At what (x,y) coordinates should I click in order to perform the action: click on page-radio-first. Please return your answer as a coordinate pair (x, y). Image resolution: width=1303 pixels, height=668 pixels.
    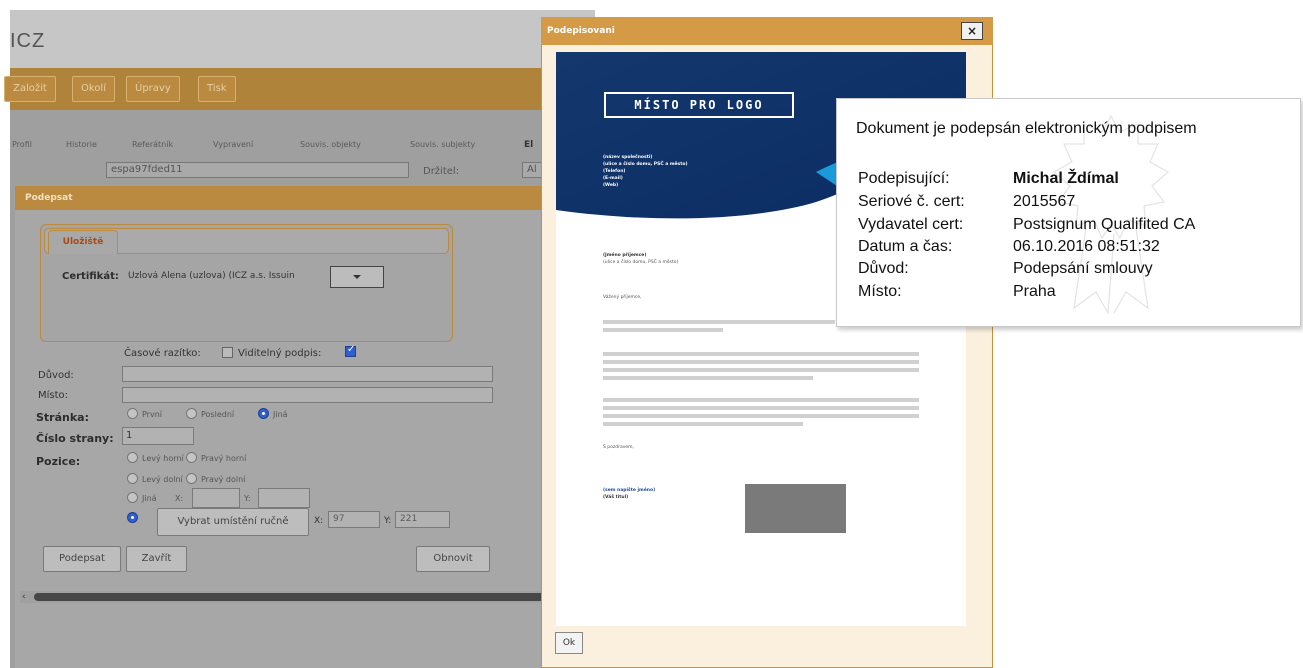
    Looking at the image, I should click on (132, 413).